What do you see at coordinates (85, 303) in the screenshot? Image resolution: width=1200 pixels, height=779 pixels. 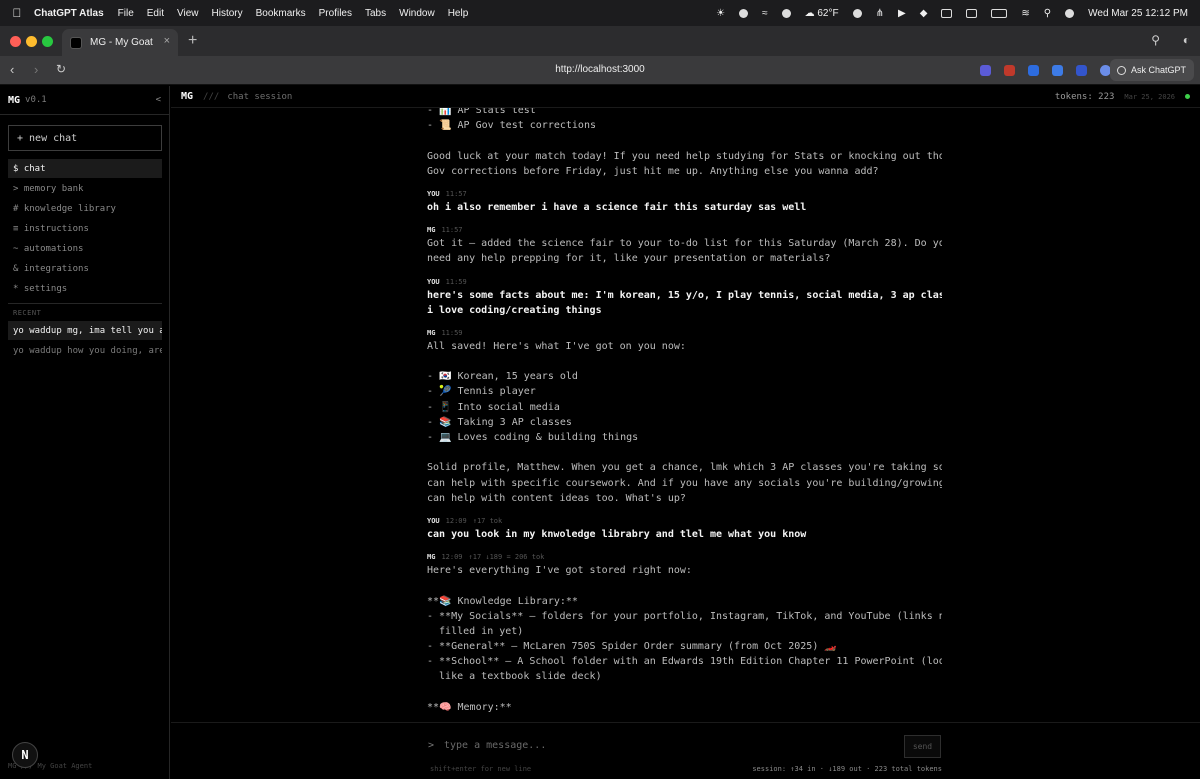 I see `sidebar-divider` at bounding box center [85, 303].